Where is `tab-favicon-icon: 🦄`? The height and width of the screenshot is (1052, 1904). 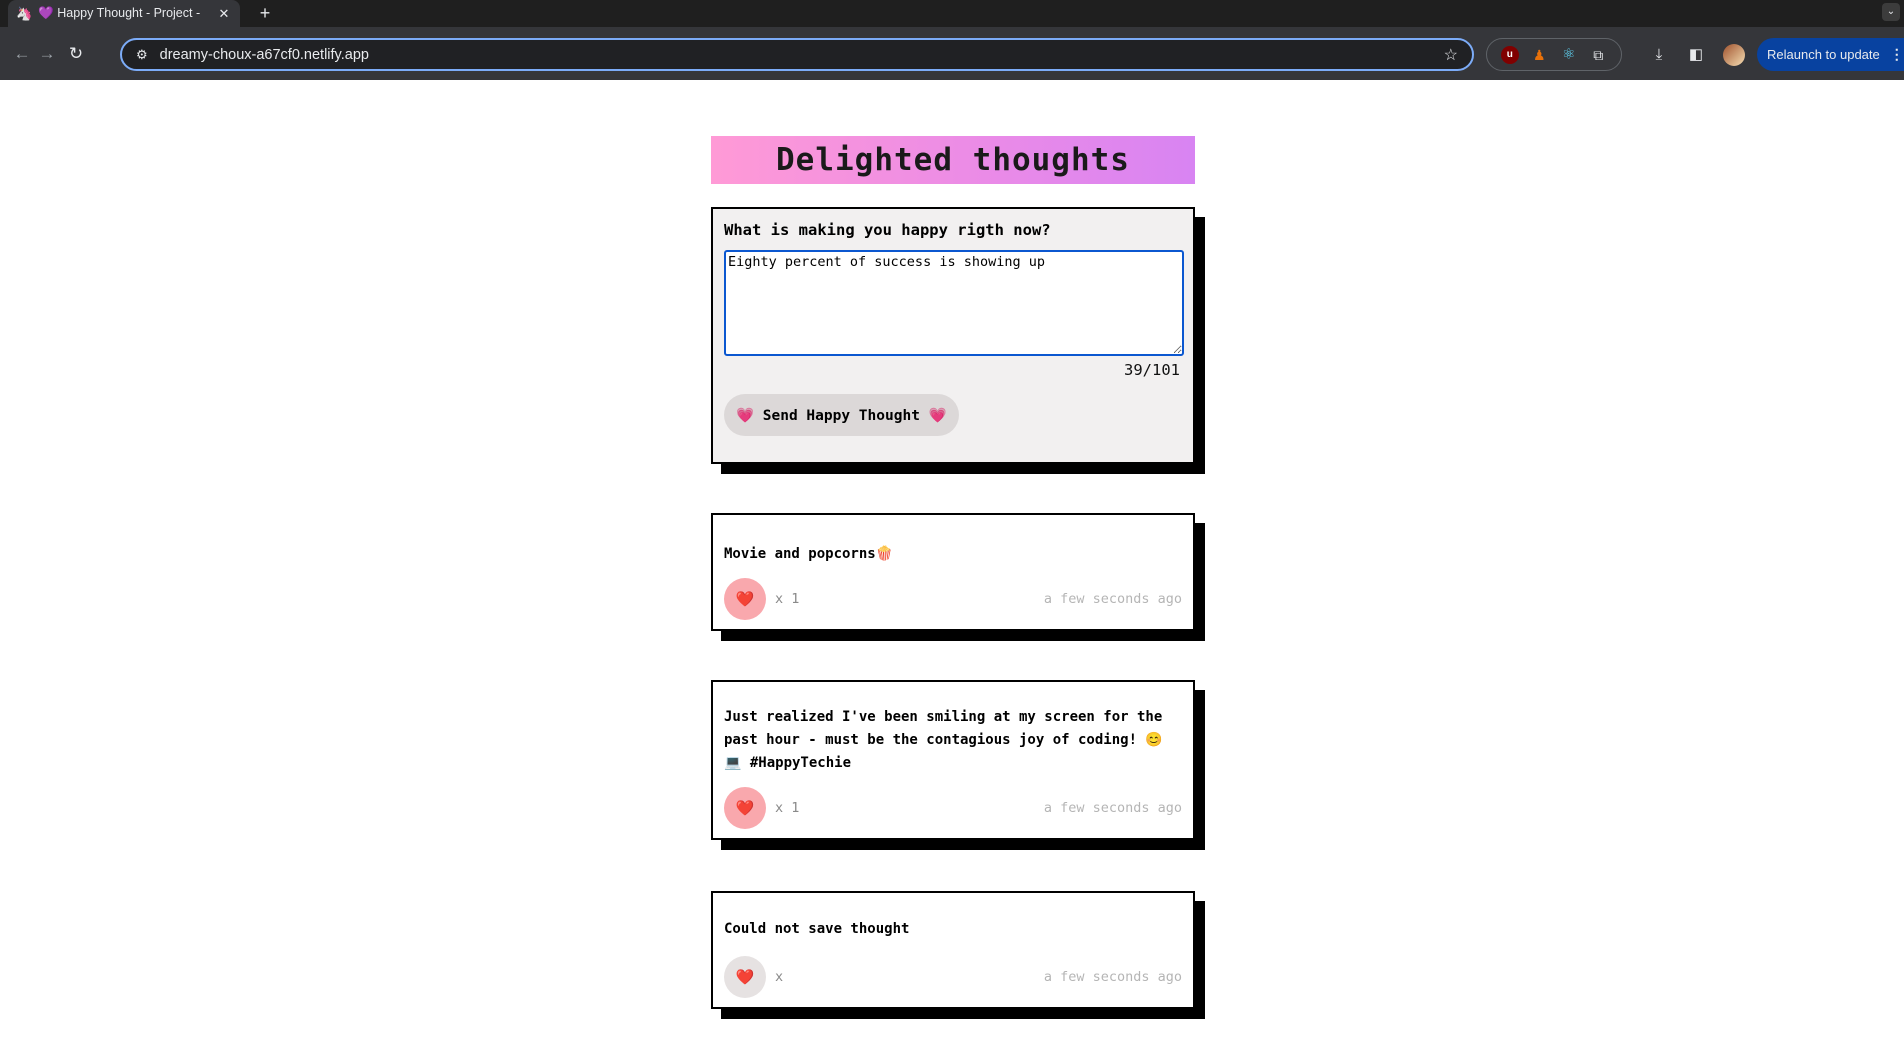
tab-favicon-icon: 🦄 is located at coordinates (24, 13).